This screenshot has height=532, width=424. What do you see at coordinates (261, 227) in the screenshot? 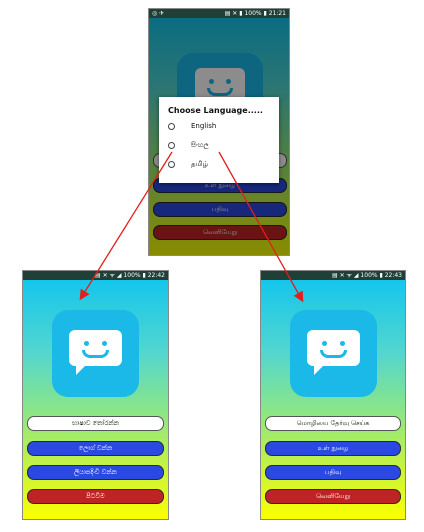
I see `arrow-to-tamil-screen` at bounding box center [261, 227].